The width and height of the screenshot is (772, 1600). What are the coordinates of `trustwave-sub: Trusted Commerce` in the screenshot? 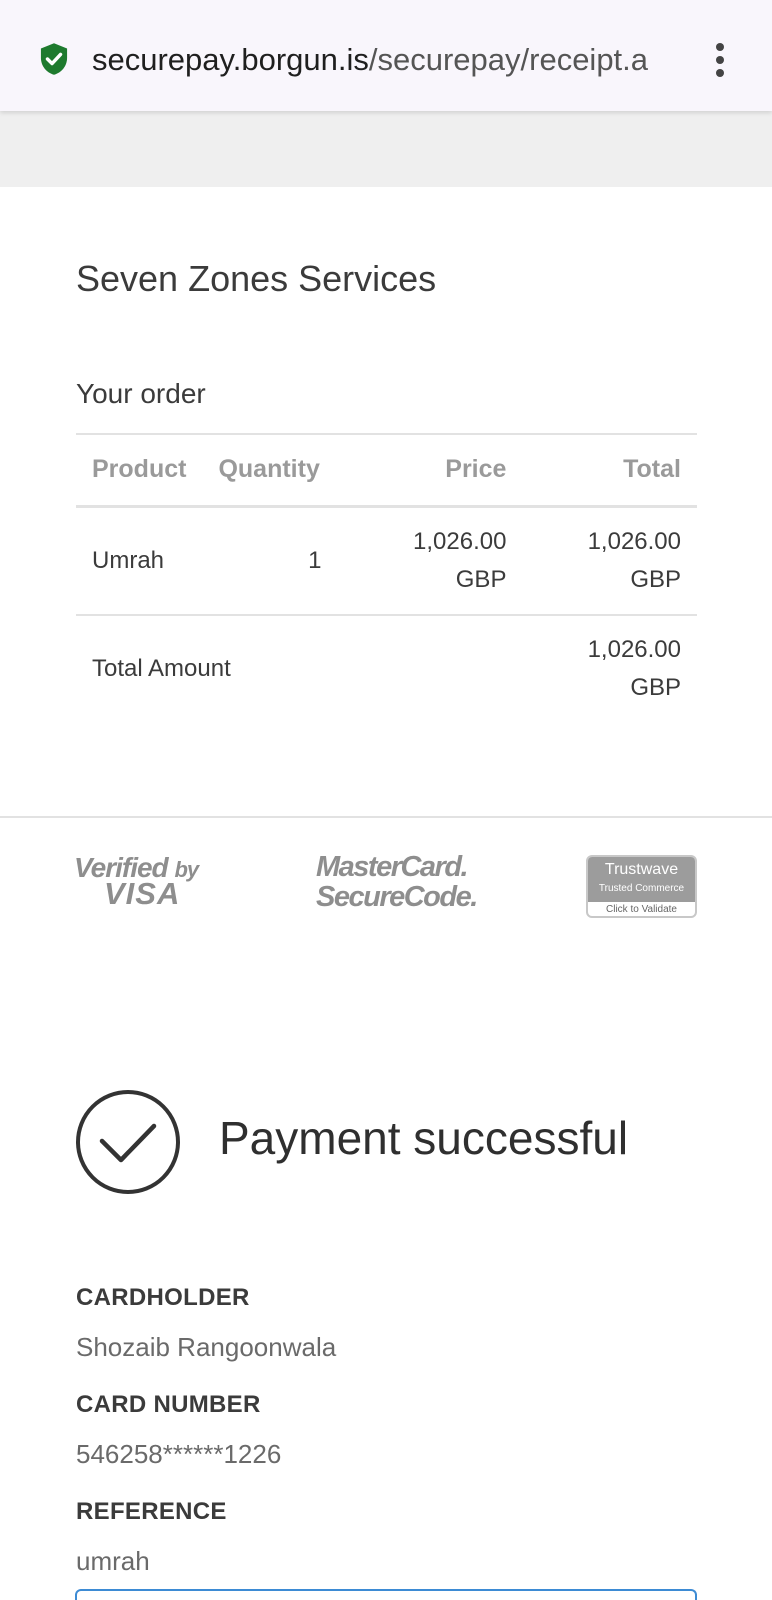 It's located at (641, 888).